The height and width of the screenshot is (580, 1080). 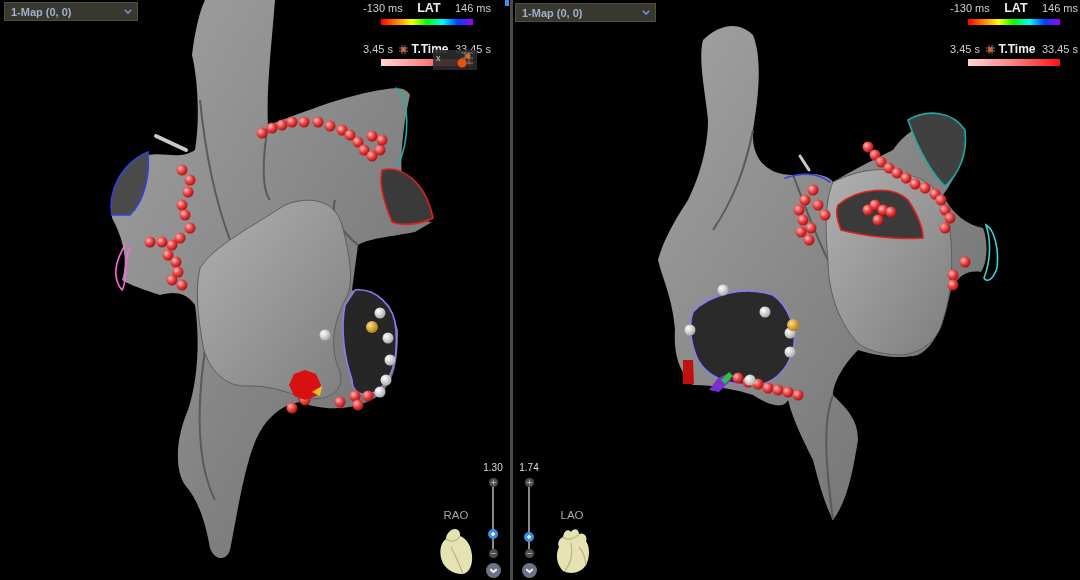 I want to click on zoom-value: 1.30, so click(x=493, y=468).